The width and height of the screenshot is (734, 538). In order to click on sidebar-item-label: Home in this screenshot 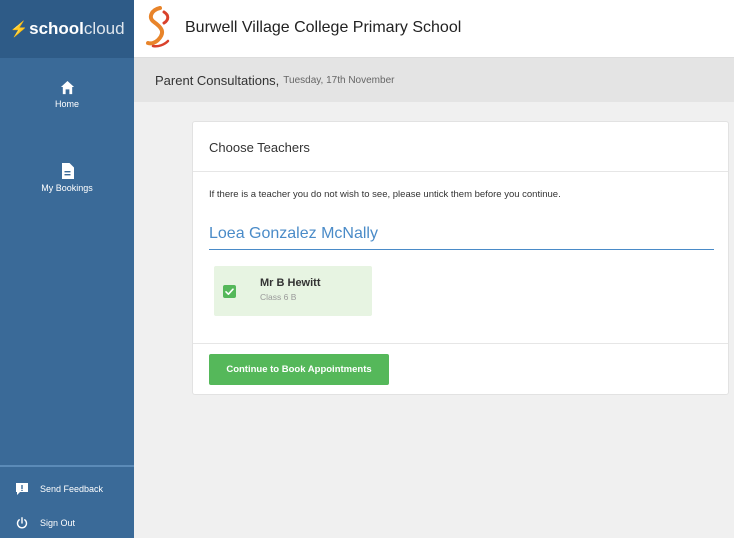, I will do `click(66, 104)`.